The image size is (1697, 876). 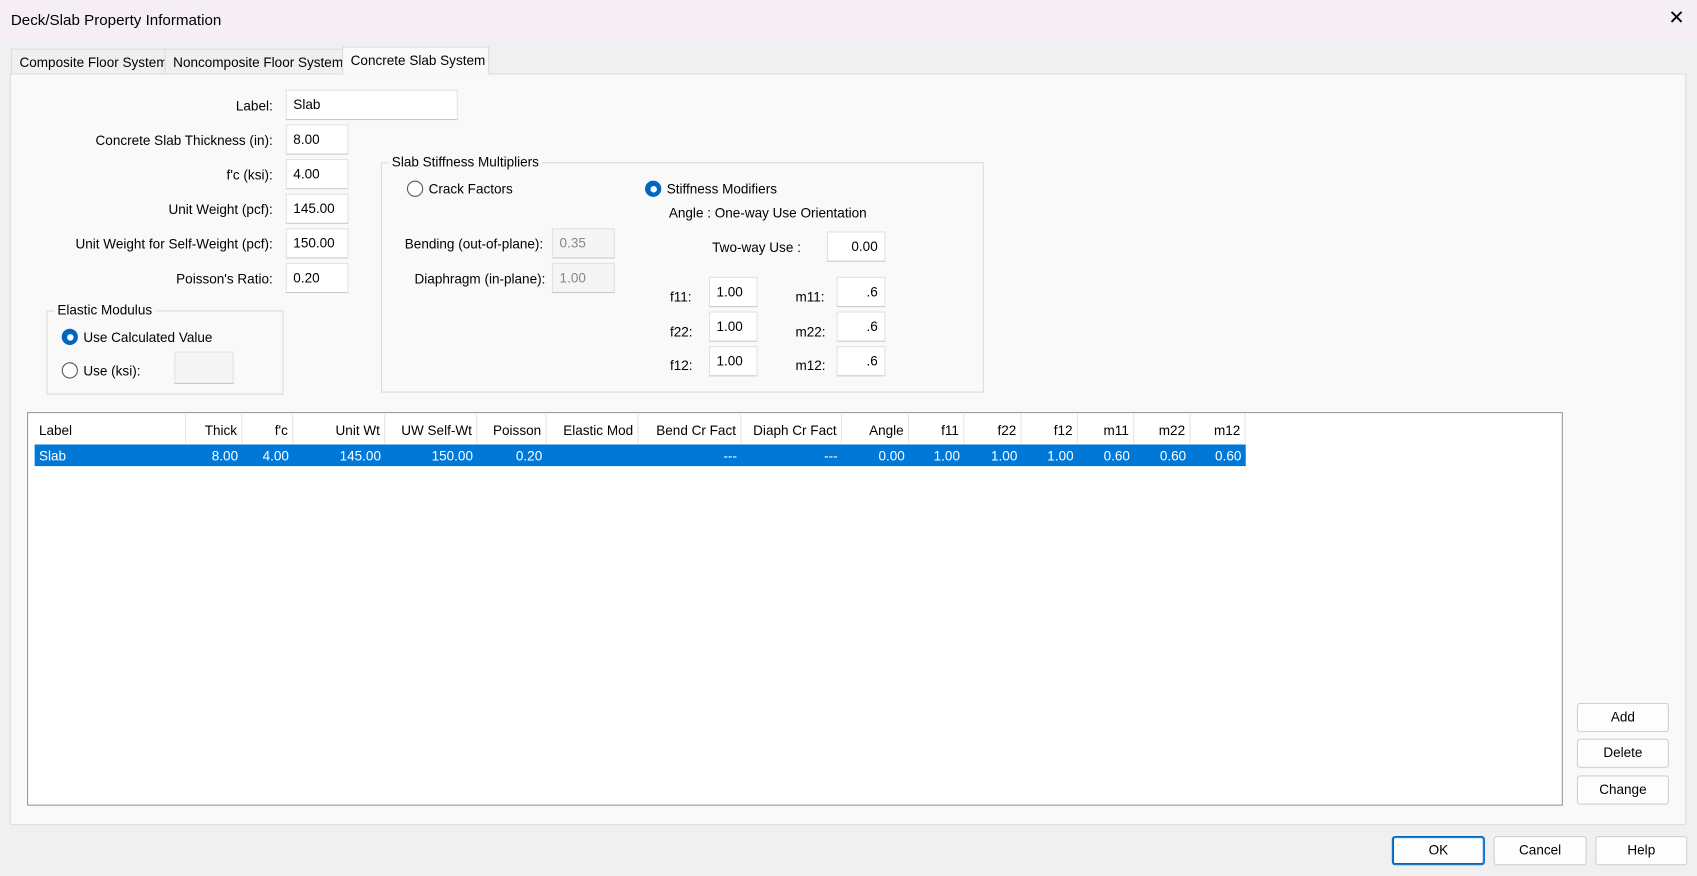 I want to click on m22-label: m22:, so click(x=810, y=332).